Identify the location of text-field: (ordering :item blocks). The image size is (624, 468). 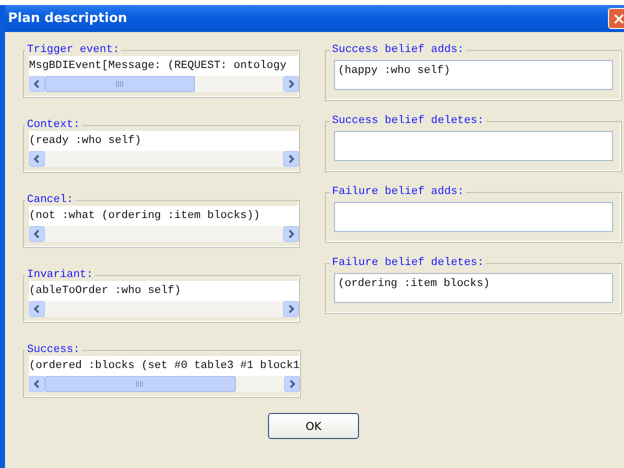
(473, 288).